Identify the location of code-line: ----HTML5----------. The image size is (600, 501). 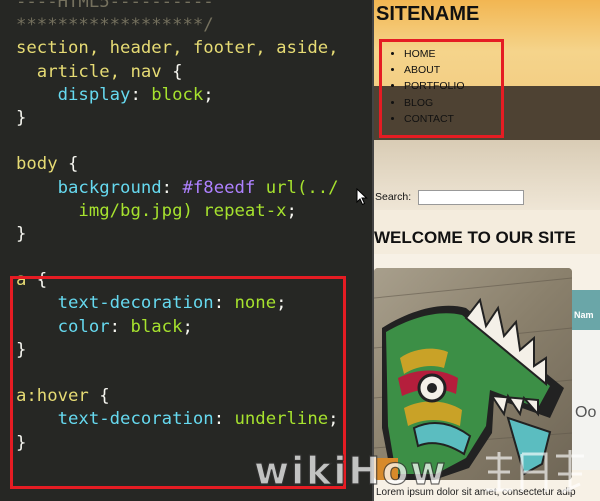
(177, 7).